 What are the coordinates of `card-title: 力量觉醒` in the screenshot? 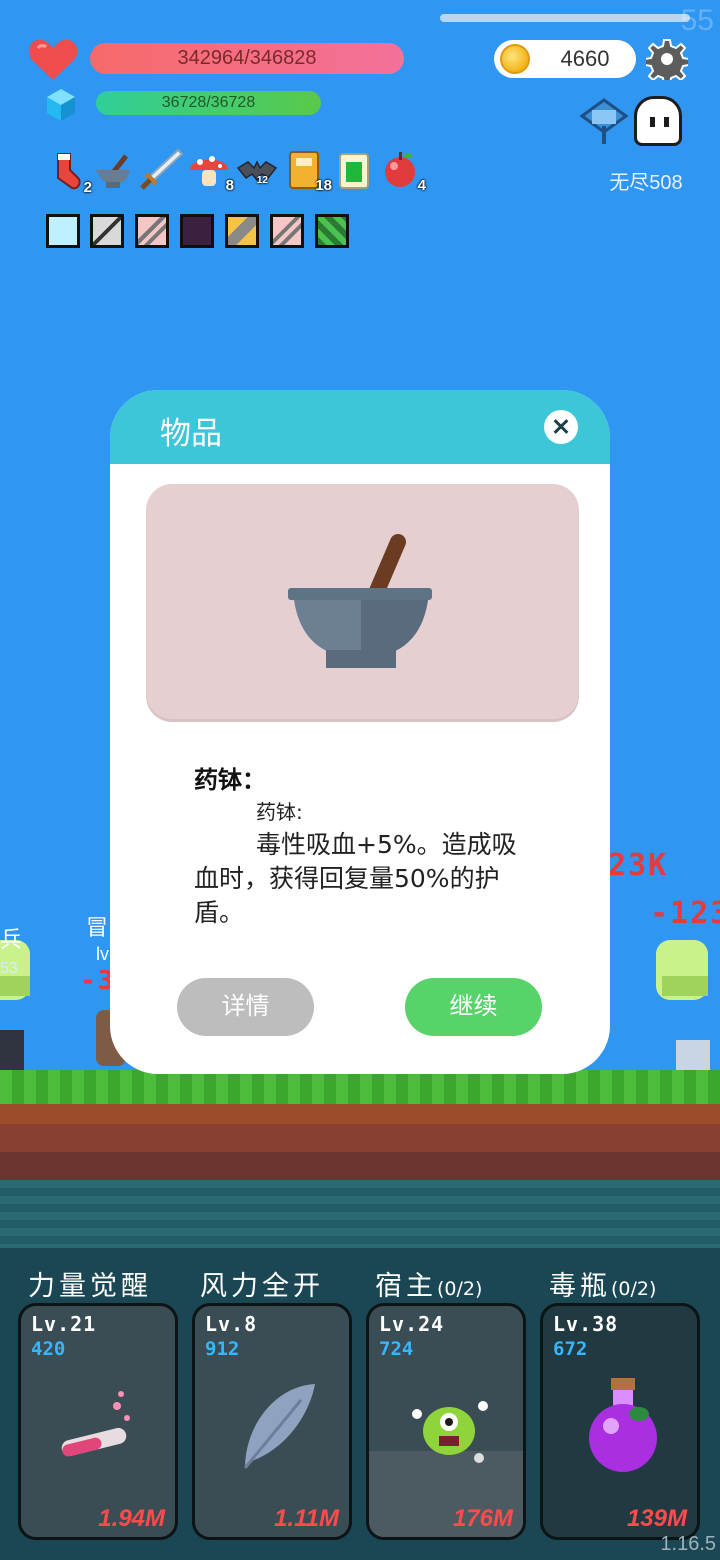 It's located at (90, 1286).